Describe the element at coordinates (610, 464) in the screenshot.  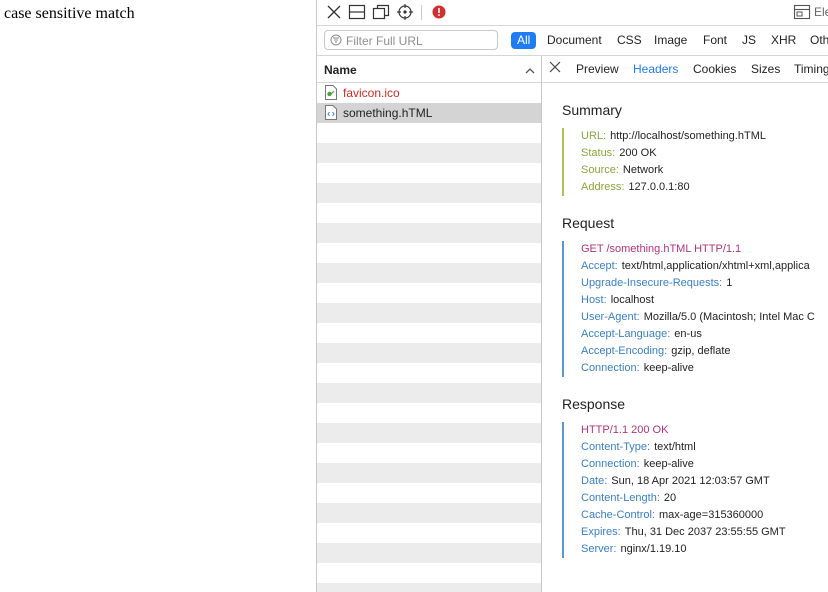
I see `response-header-key: Connection:` at that location.